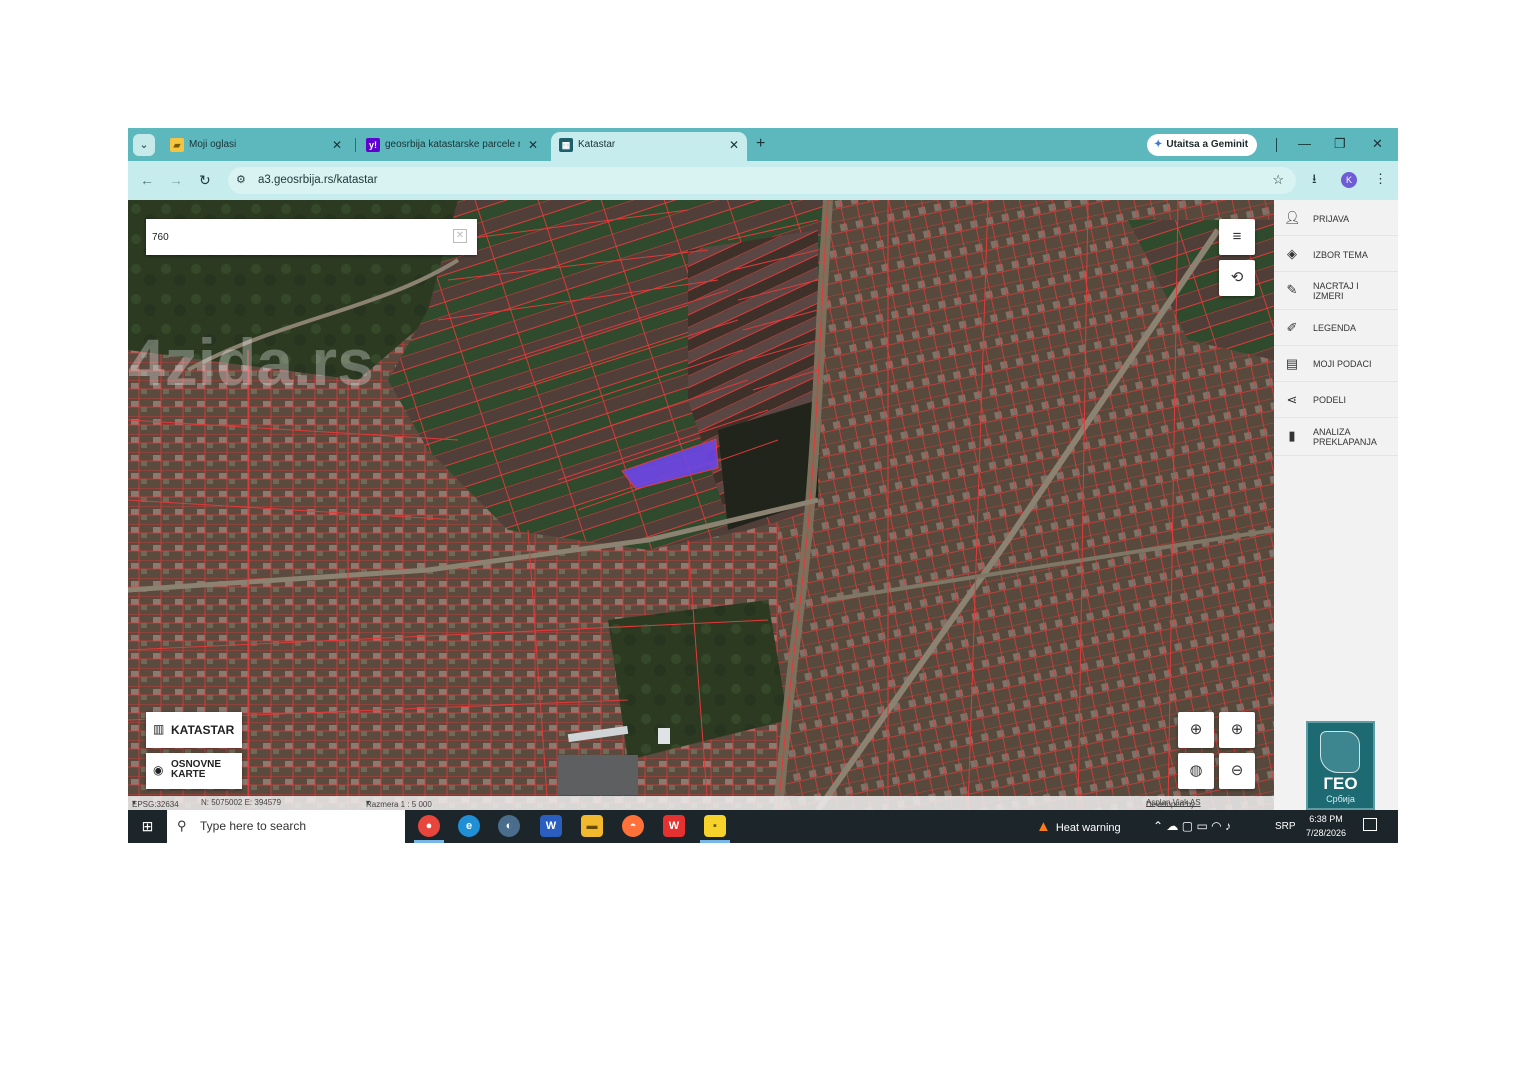 This screenshot has height=1080, width=1527. Describe the element at coordinates (1276, 145) in the screenshot. I see `toolbar-separator` at that location.